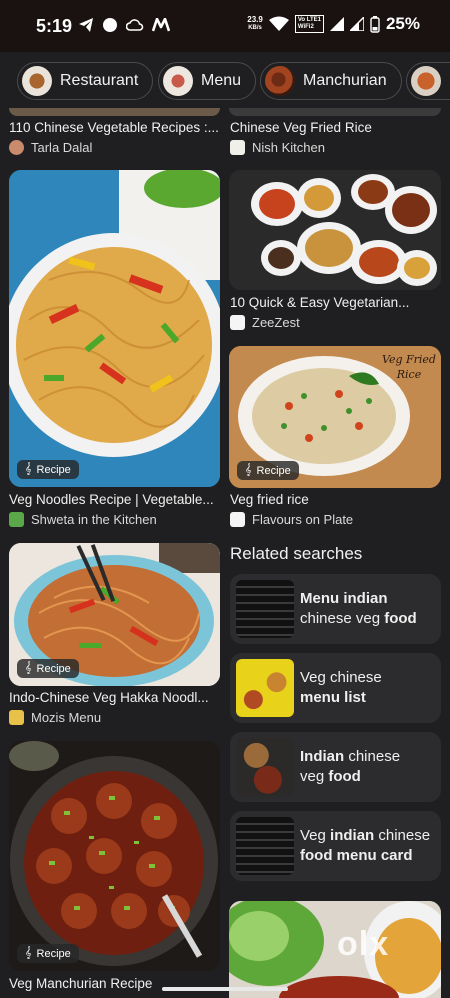  I want to click on result-image-hakka-noodles: 𝄞 Recipe, so click(114, 614).